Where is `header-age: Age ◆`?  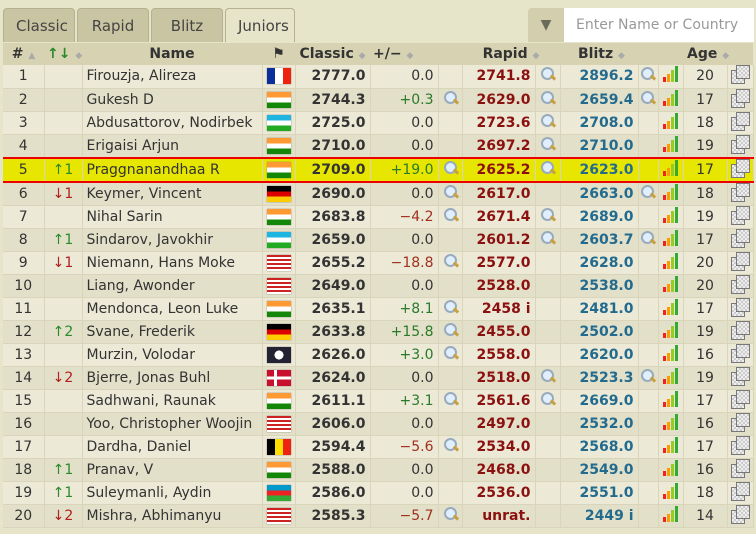
header-age: Age ◆ is located at coordinates (718, 54).